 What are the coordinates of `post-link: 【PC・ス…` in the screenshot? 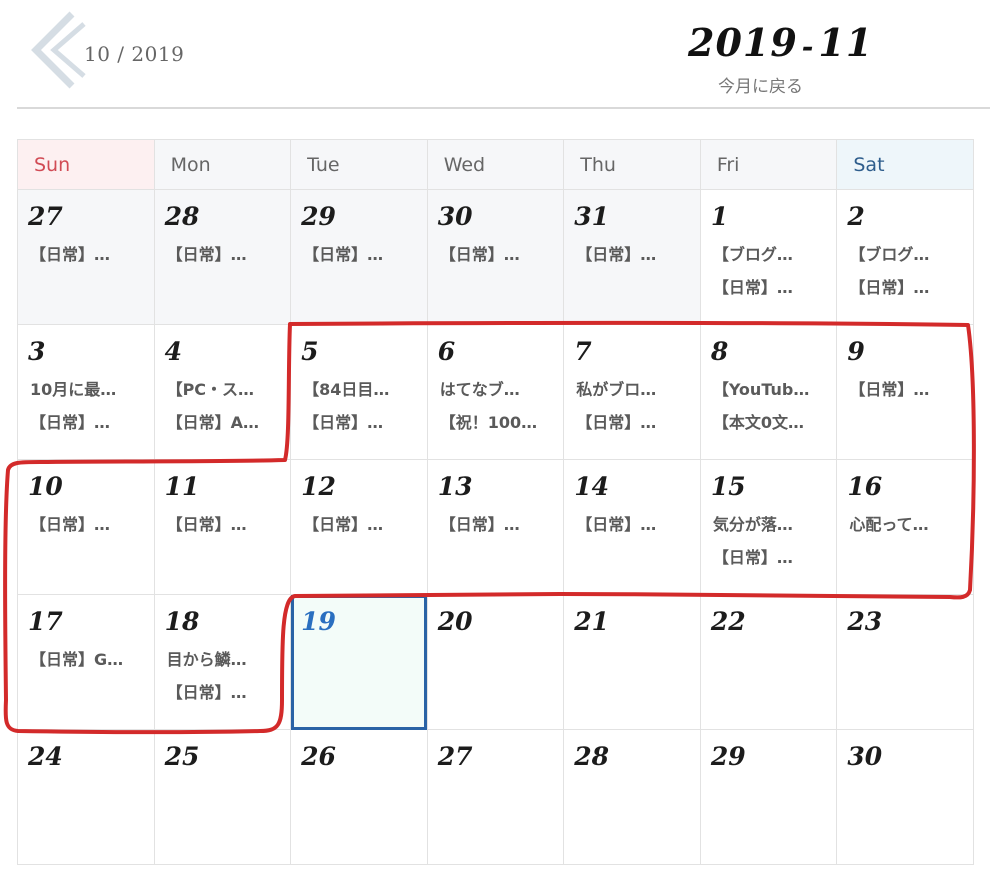 It's located at (226, 389).